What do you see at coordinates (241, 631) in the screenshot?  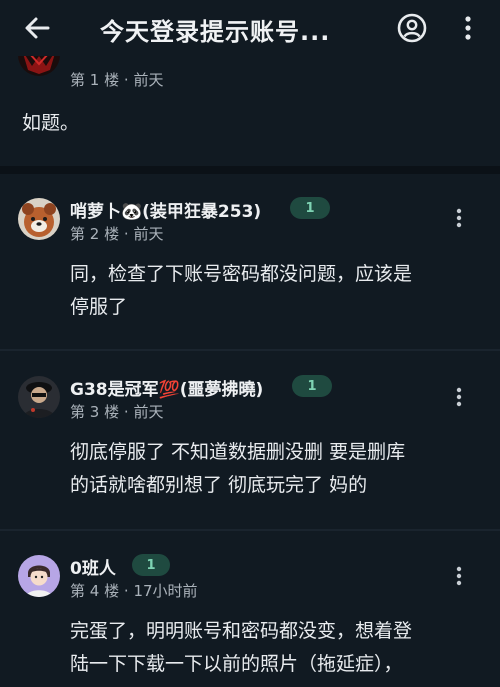 I see `content-line: 完蛋了，明明账号和密码都没变，想着登` at bounding box center [241, 631].